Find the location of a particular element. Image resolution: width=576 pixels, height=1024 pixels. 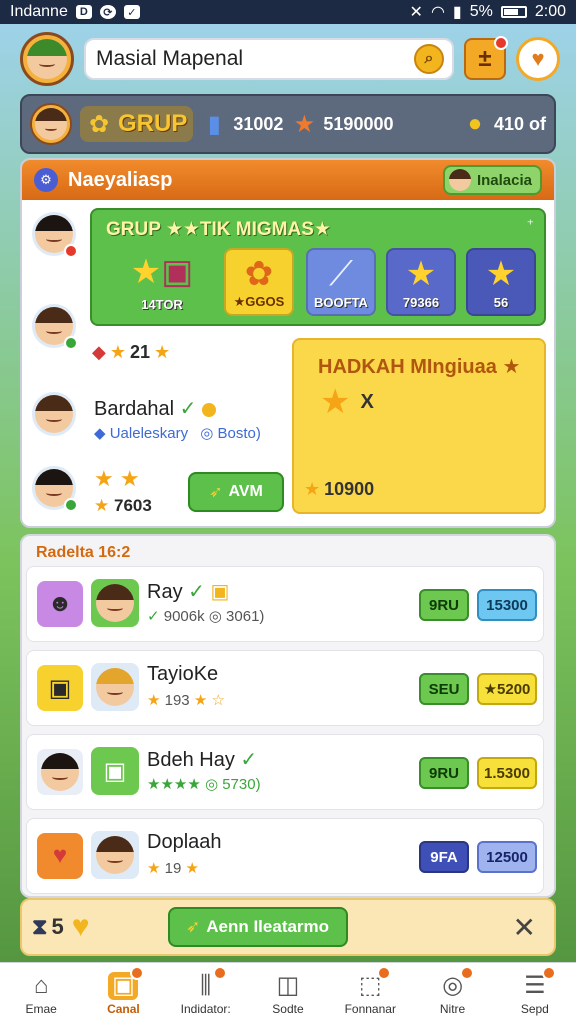

settings-icon: ⚙ is located at coordinates (46, 180).